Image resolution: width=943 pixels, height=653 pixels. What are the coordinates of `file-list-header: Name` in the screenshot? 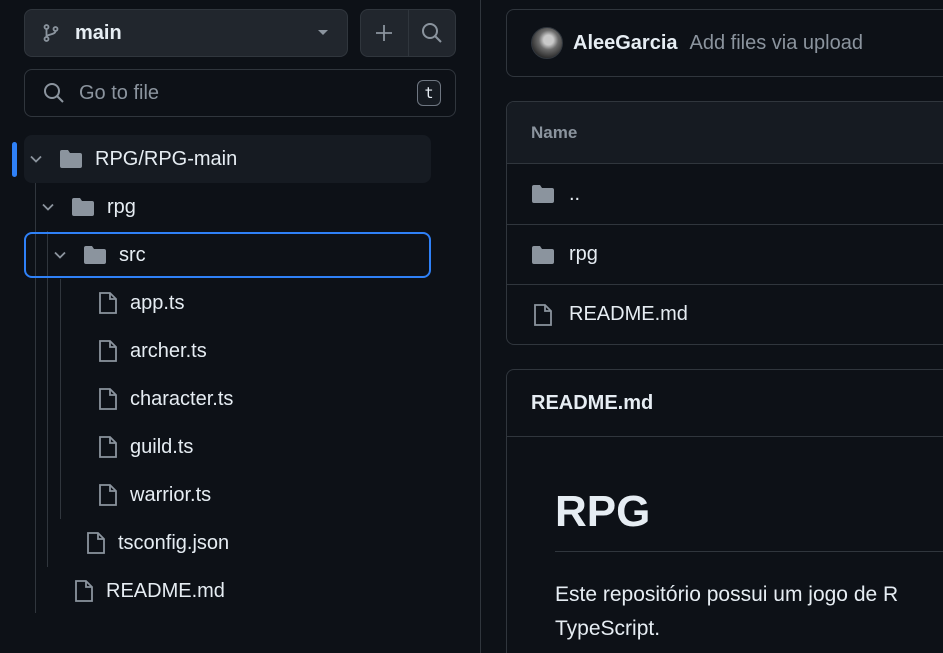 It's located at (725, 133).